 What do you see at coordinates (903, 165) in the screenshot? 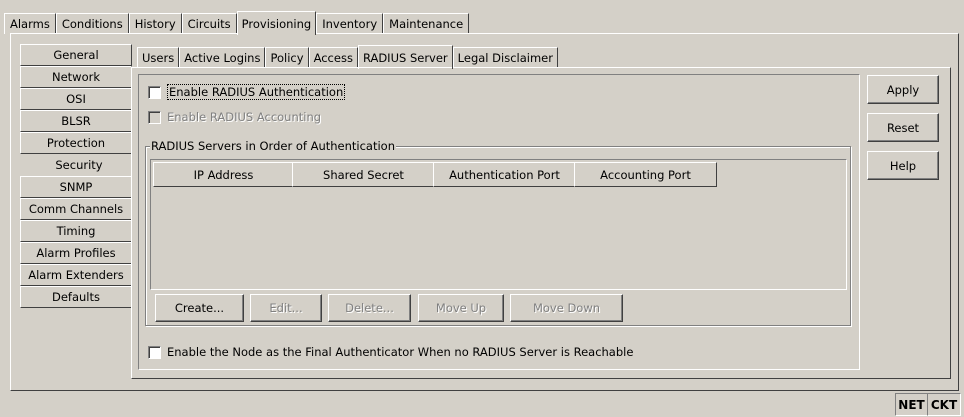
I see `help-button: Help` at bounding box center [903, 165].